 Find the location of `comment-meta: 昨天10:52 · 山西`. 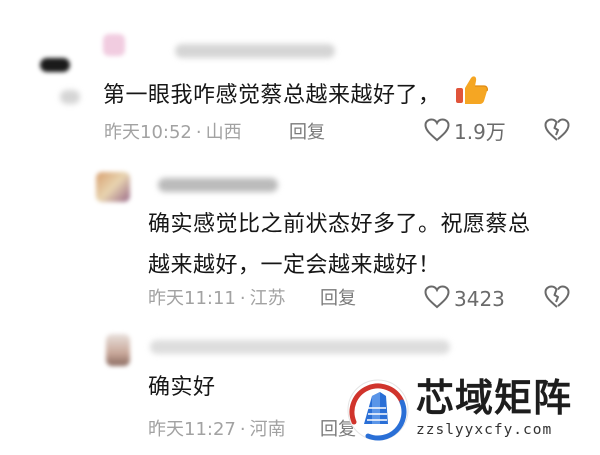

comment-meta: 昨天10:52 · 山西 is located at coordinates (173, 133).